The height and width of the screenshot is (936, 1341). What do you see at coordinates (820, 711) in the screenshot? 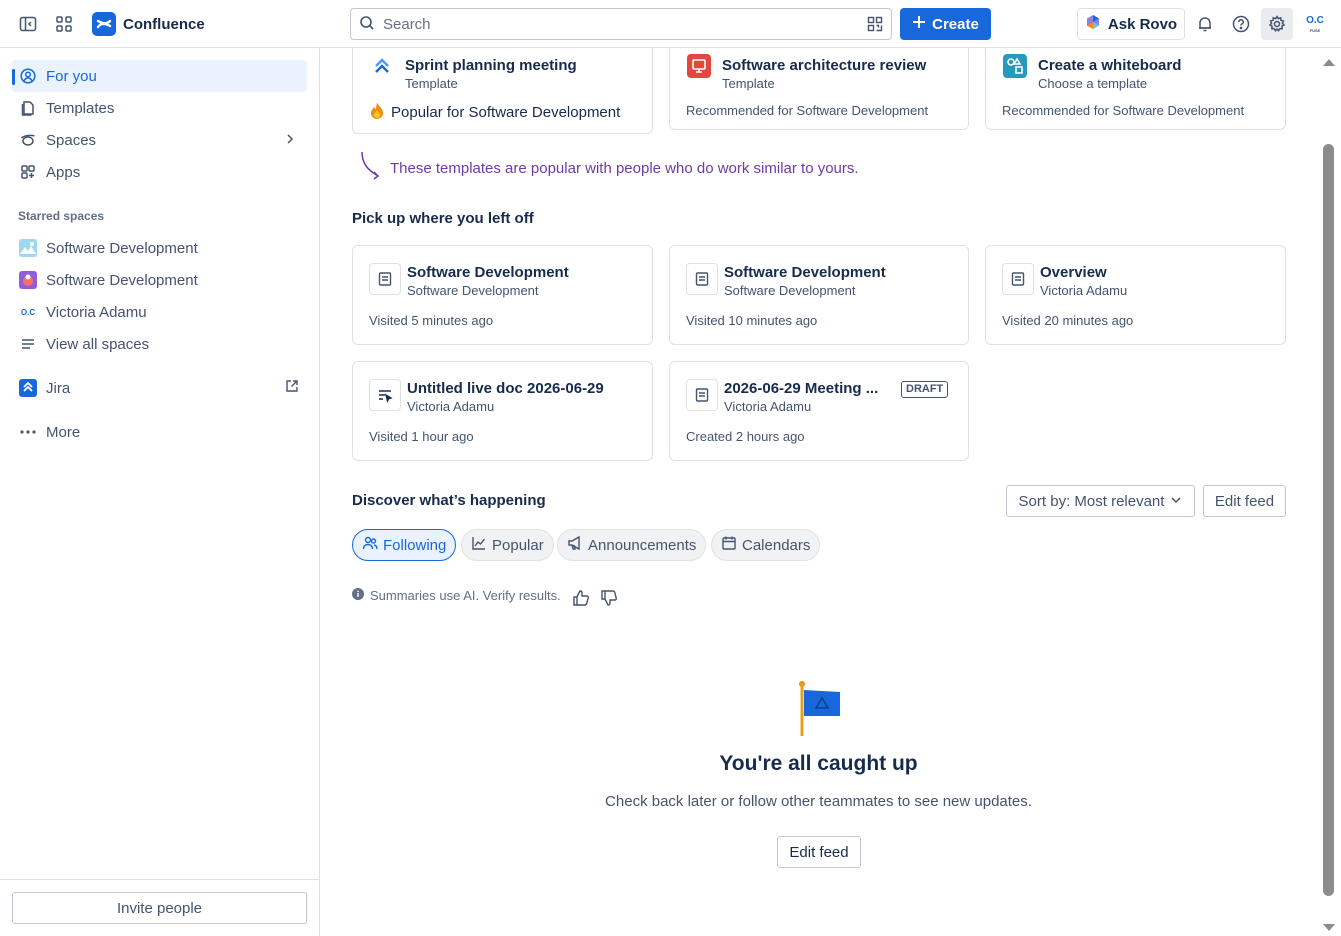
I see `flag-illustration-icon` at bounding box center [820, 711].